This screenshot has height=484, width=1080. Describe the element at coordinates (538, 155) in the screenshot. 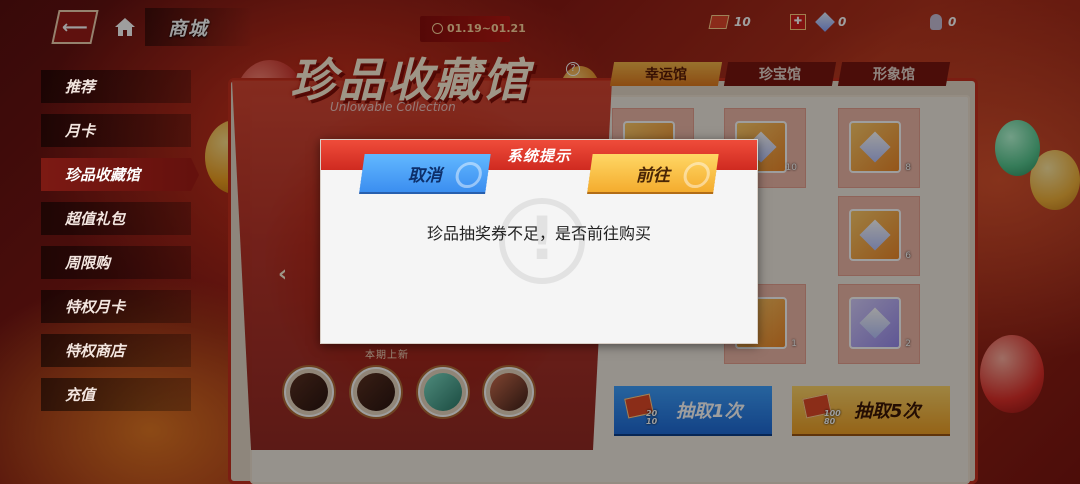

I see `dialog-title: 系统提示` at that location.